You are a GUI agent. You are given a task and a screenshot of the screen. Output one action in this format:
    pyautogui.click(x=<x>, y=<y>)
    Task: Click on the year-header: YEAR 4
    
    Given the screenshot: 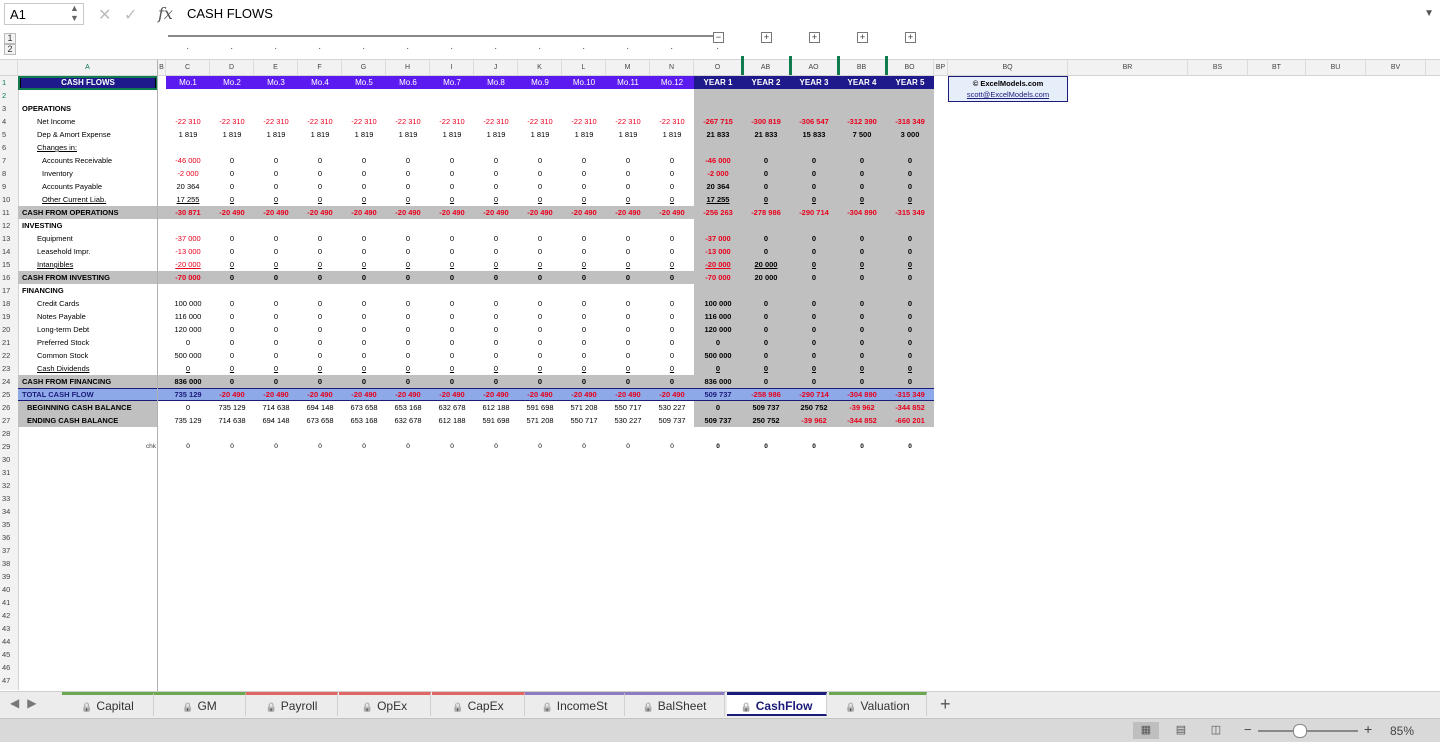 What is the action you would take?
    pyautogui.click(x=862, y=82)
    